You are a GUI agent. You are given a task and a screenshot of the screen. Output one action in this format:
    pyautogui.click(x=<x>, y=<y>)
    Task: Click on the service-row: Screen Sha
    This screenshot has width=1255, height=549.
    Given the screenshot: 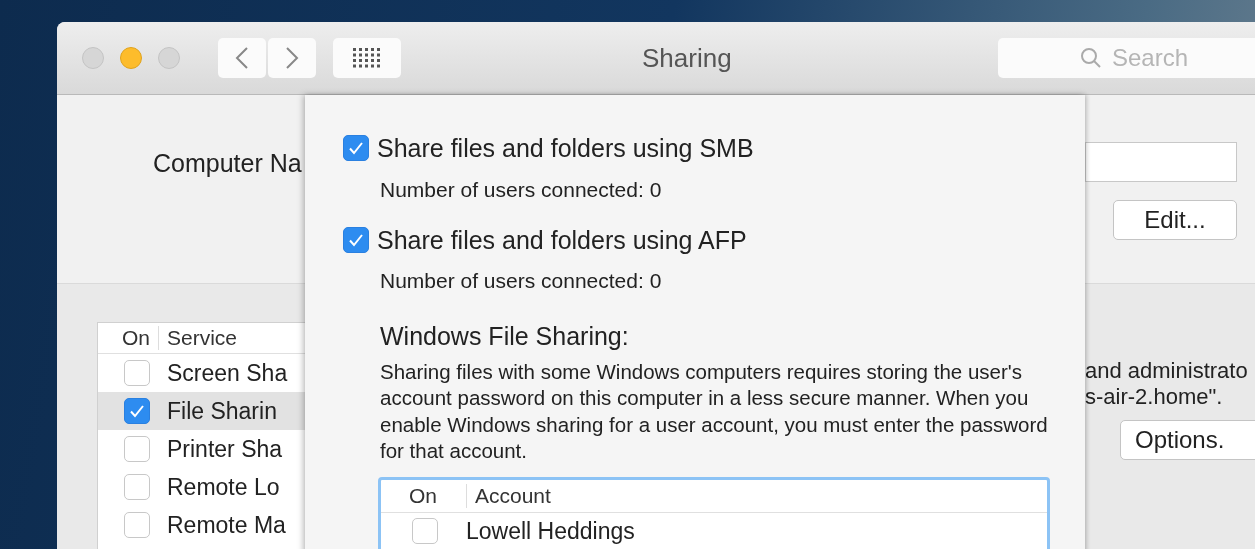 What is the action you would take?
    pyautogui.click(x=201, y=373)
    